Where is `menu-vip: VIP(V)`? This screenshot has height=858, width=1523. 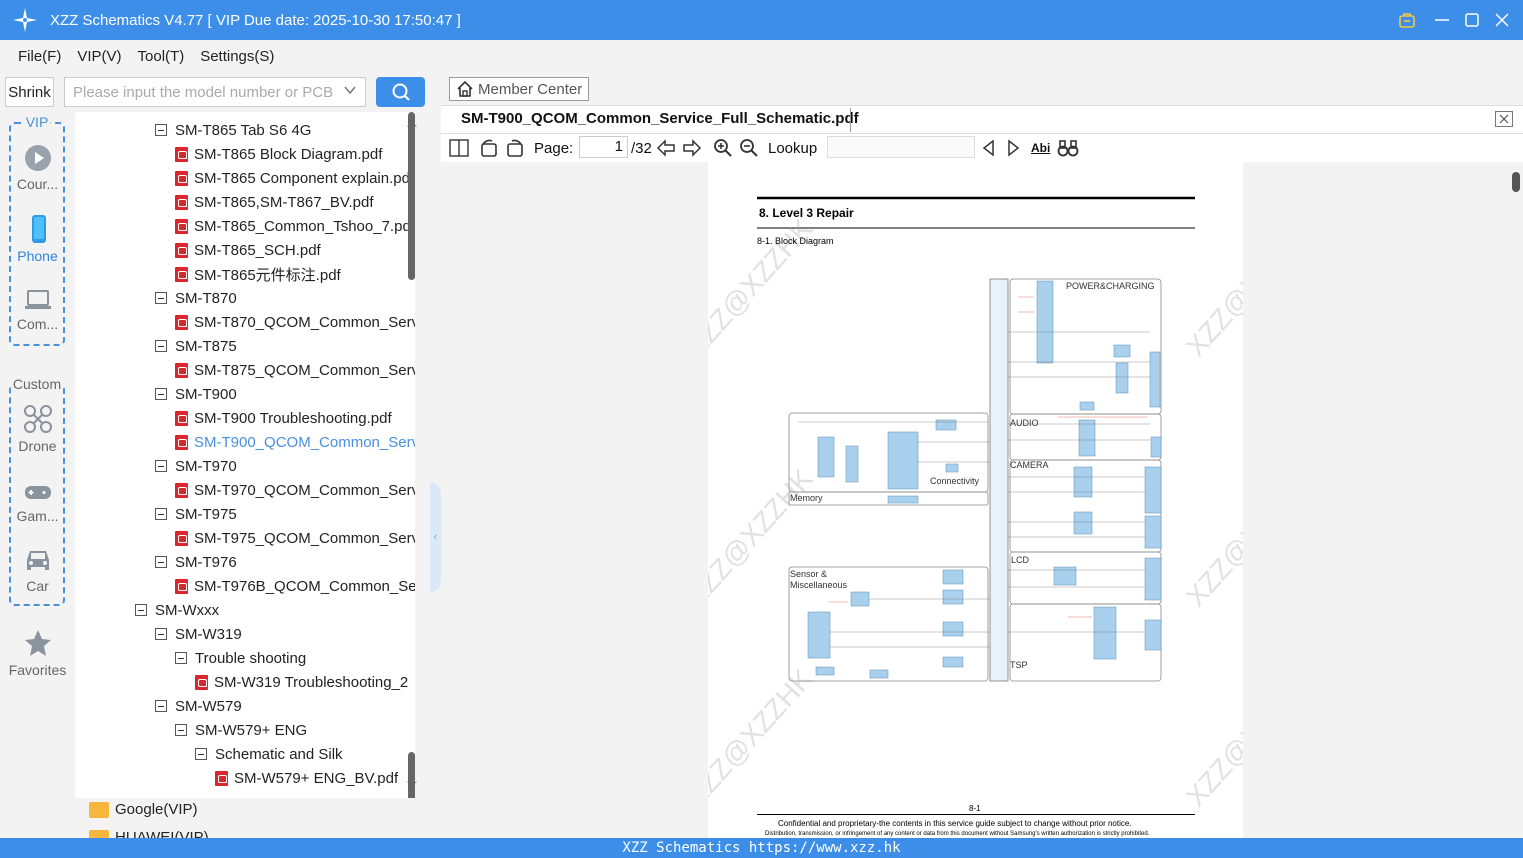 menu-vip: VIP(V) is located at coordinates (99, 56).